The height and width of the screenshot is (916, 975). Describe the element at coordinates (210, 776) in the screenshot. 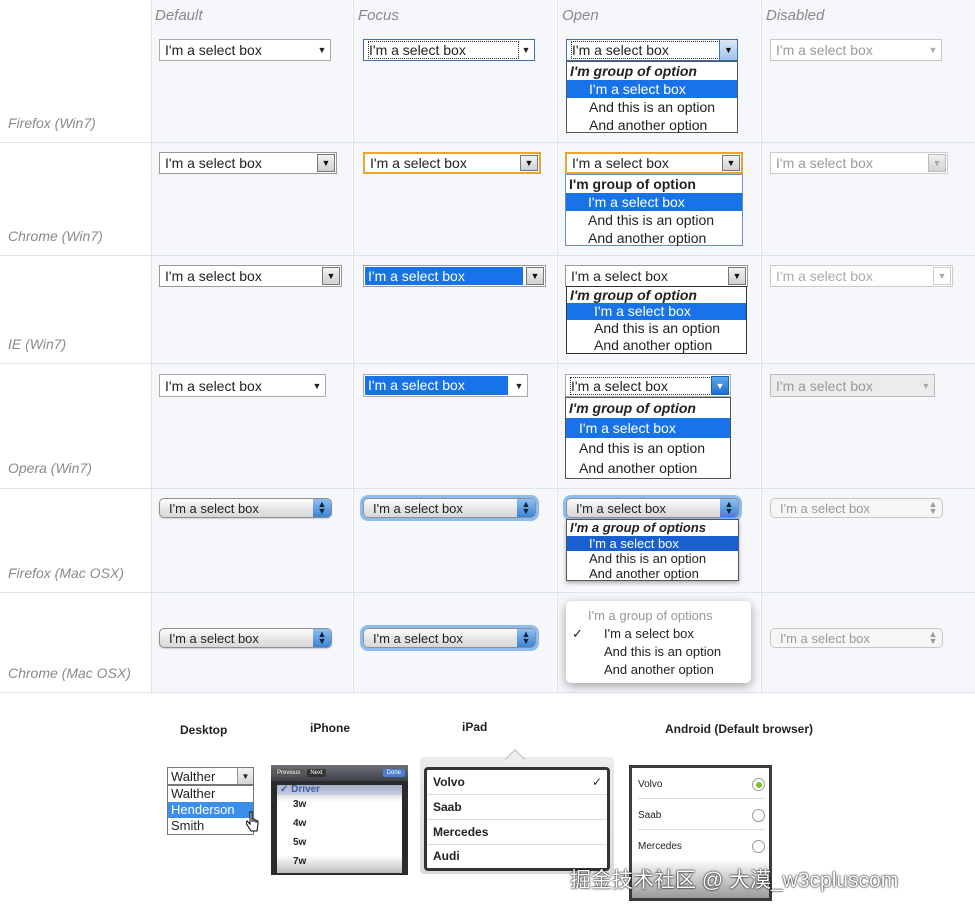

I see `desktop-select: Walther ▼` at that location.